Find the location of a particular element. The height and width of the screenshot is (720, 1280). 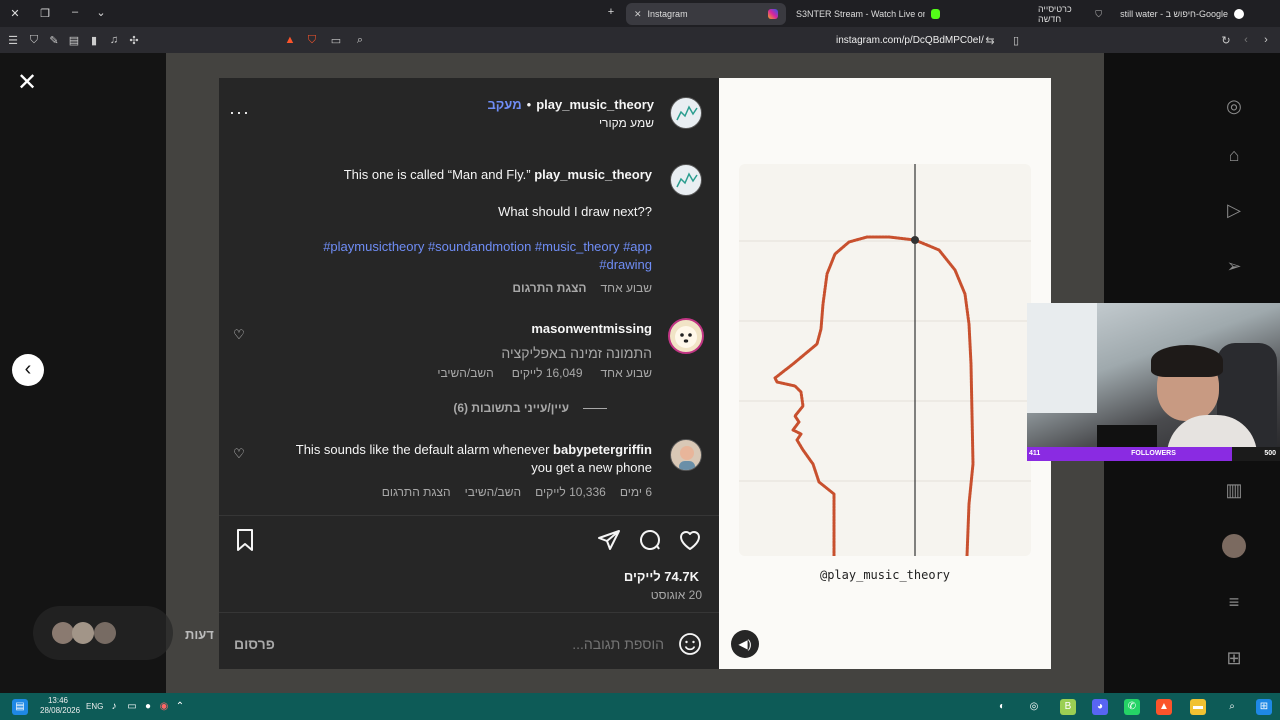

file-explorer-icon: ▬ is located at coordinates (1198, 707).